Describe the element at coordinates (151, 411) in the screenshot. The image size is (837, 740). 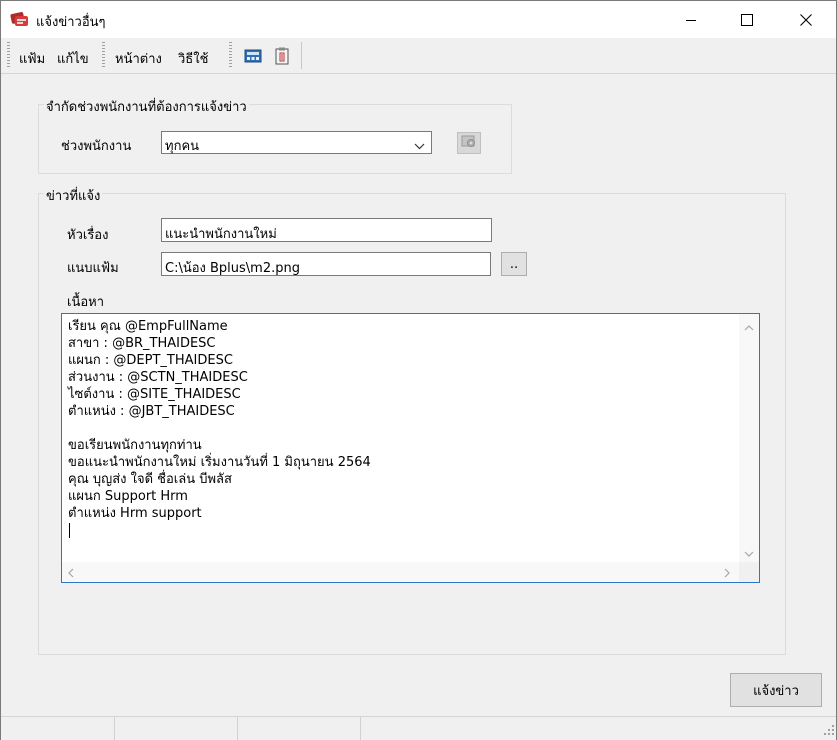
I see `content-line: ตำแหน่ง : @JBT_THAIDESC` at that location.